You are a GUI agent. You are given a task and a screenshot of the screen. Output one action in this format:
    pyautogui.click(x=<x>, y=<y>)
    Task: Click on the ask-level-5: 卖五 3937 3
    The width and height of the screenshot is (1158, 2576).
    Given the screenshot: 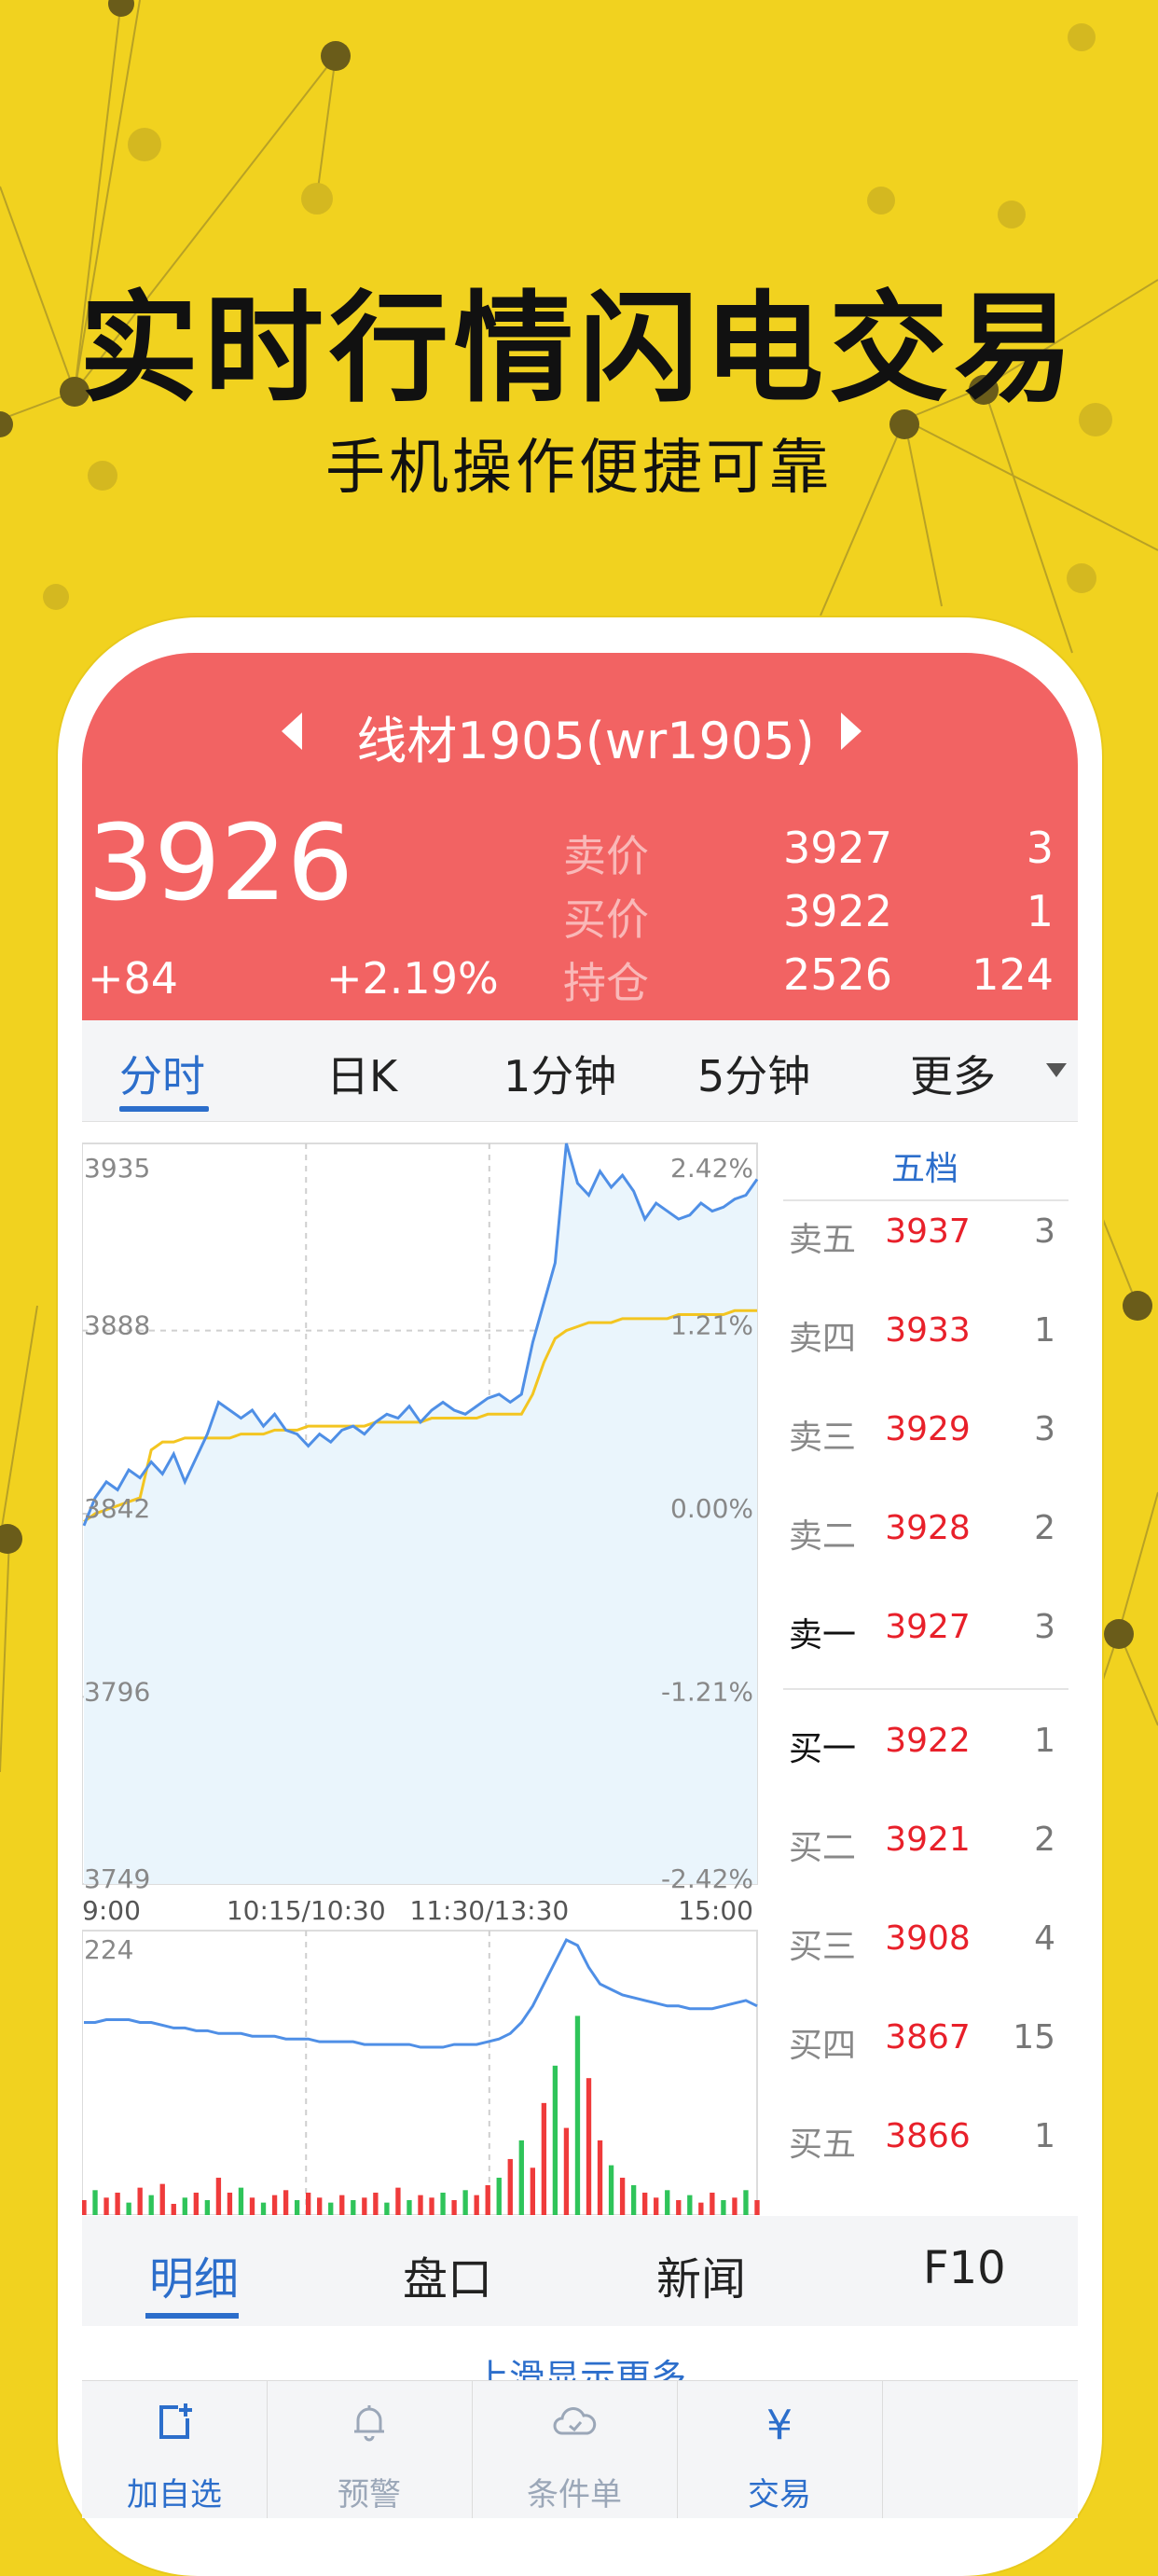 What is the action you would take?
    pyautogui.click(x=925, y=1240)
    